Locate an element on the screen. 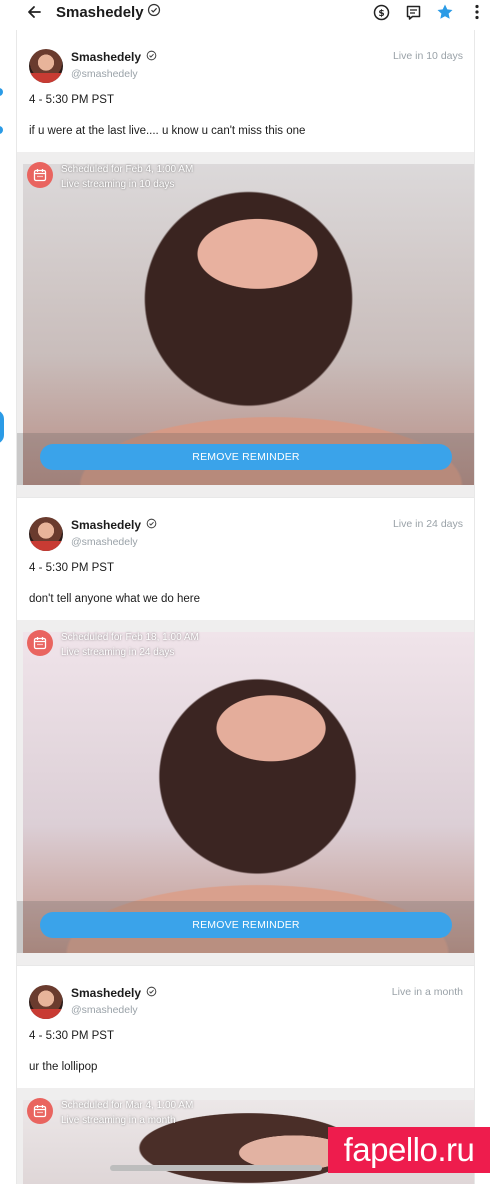  scheduled-date: Scheduled for Mar 4, 1:00 AM is located at coordinates (127, 1105).